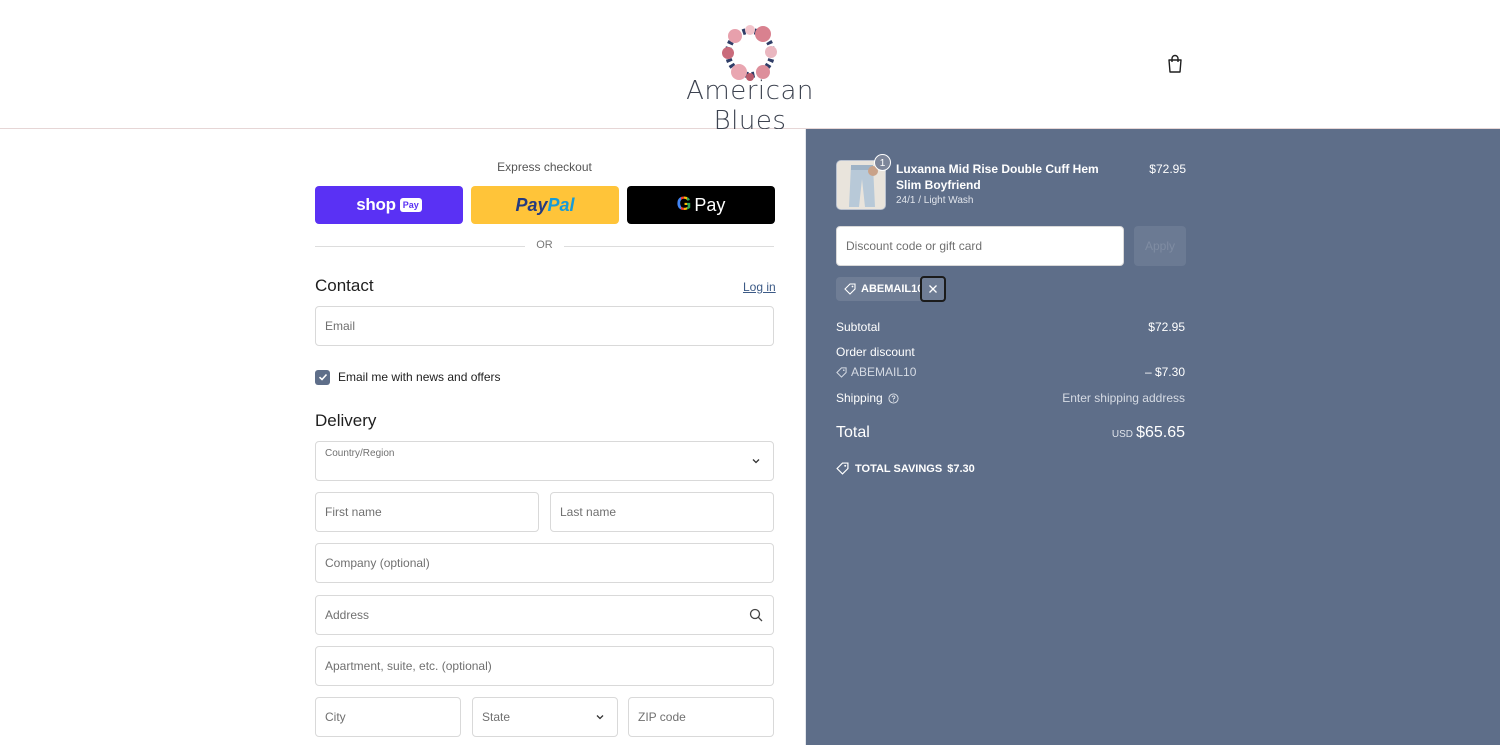 The image size is (1500, 745). What do you see at coordinates (882, 162) in the screenshot?
I see `quantity-badge: 1` at bounding box center [882, 162].